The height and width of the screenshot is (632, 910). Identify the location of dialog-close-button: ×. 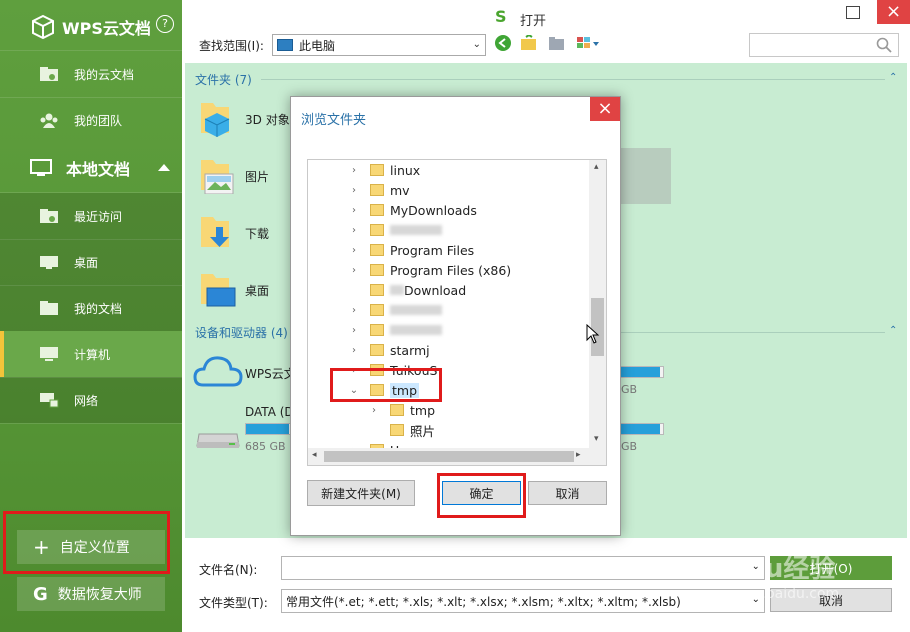
(605, 109).